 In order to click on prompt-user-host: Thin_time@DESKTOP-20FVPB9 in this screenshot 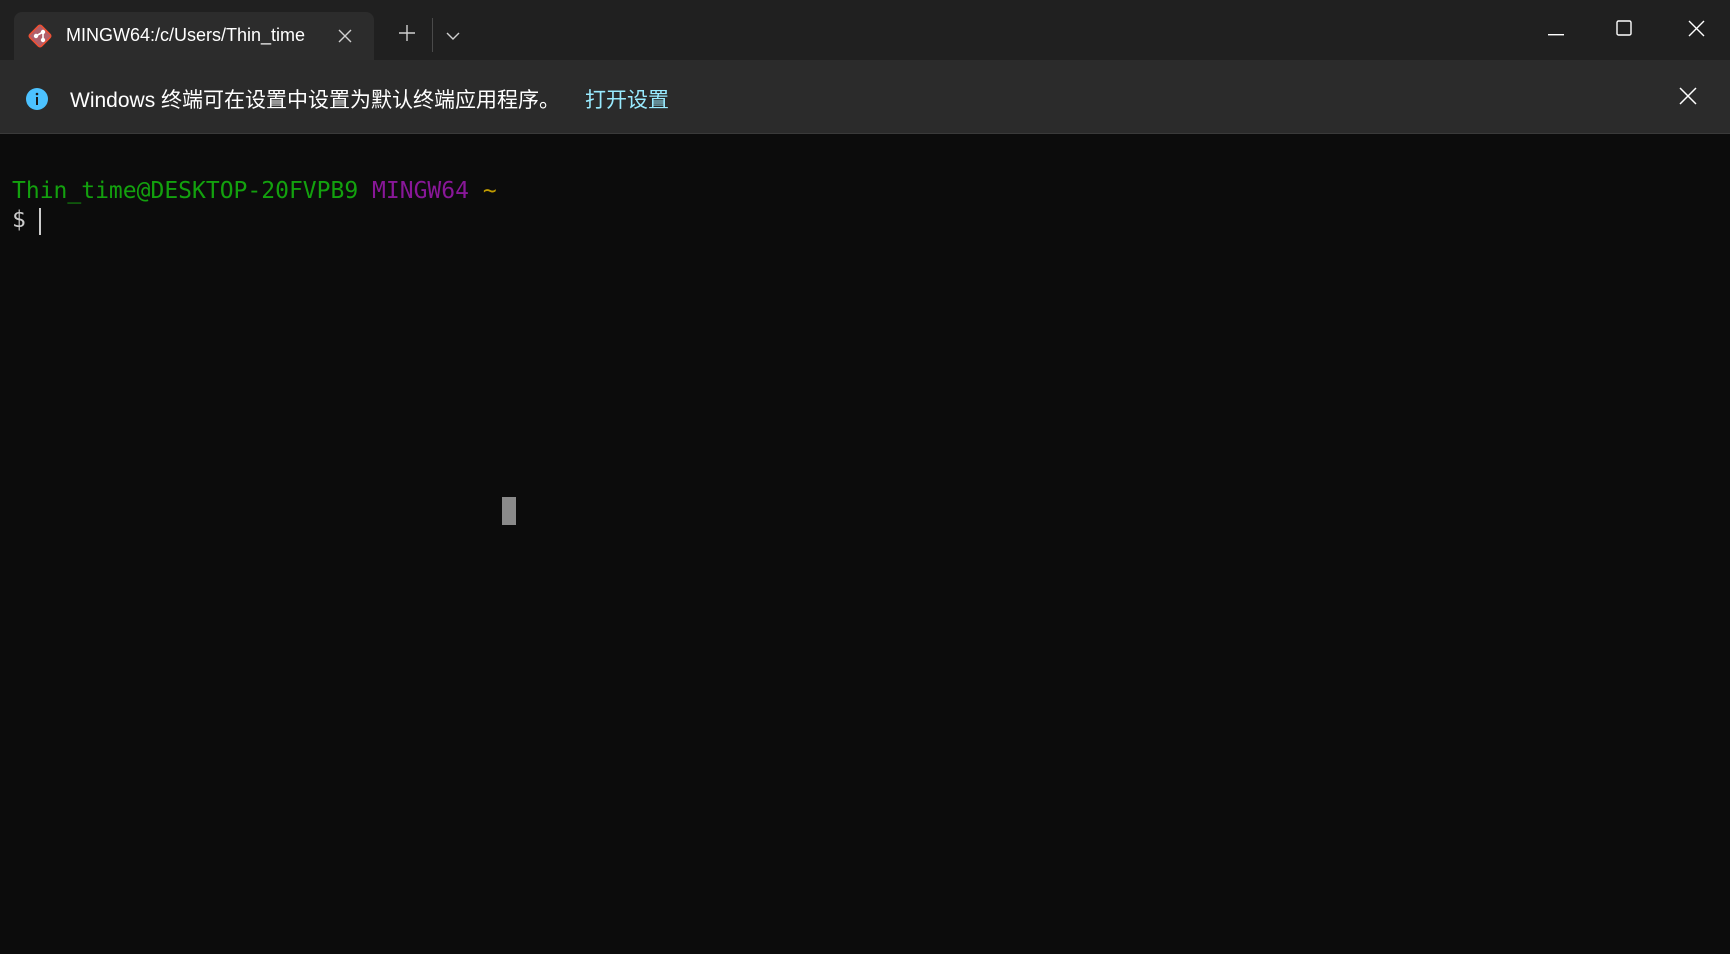, I will do `click(185, 191)`.